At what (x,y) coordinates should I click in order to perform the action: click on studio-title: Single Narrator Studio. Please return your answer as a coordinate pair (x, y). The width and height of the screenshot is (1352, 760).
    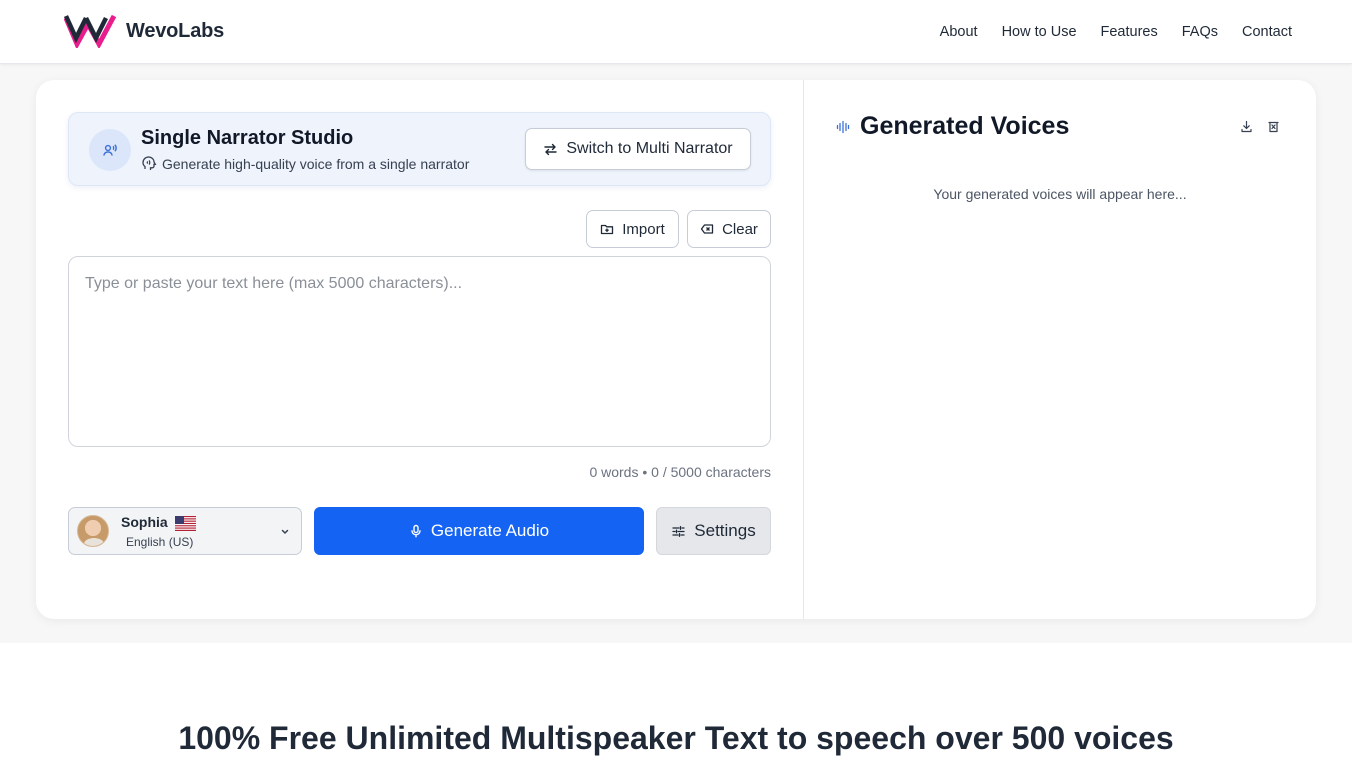
    Looking at the image, I should click on (247, 138).